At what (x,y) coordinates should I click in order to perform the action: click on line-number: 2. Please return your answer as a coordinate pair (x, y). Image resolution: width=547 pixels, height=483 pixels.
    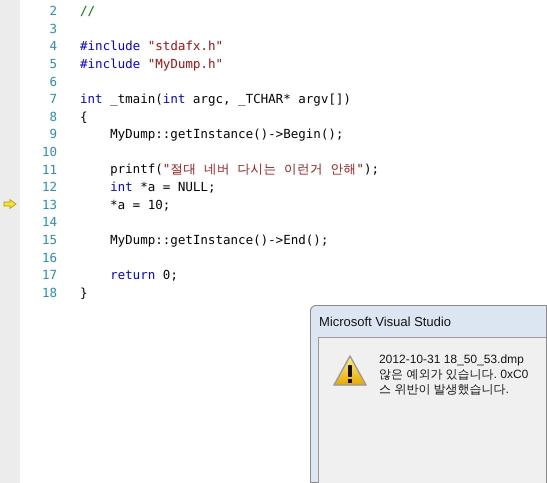
    Looking at the image, I should click on (52, 10).